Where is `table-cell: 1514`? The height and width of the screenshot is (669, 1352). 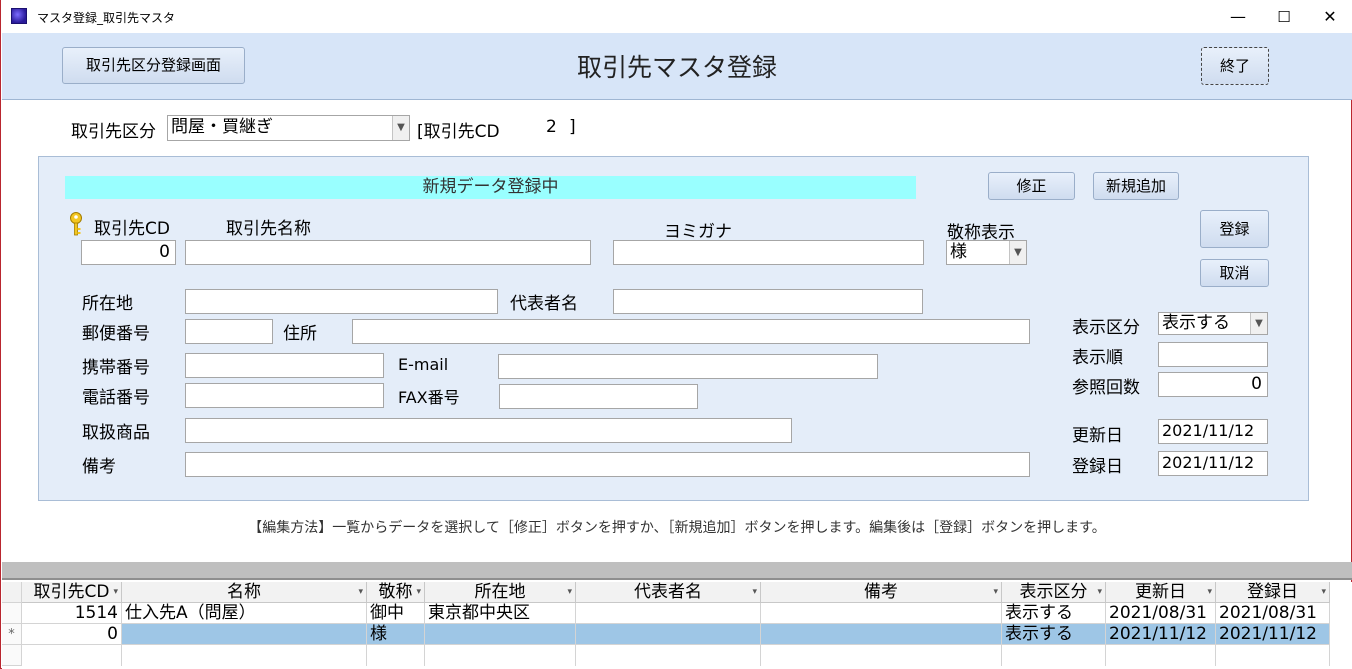
table-cell: 1514 is located at coordinates (72, 613).